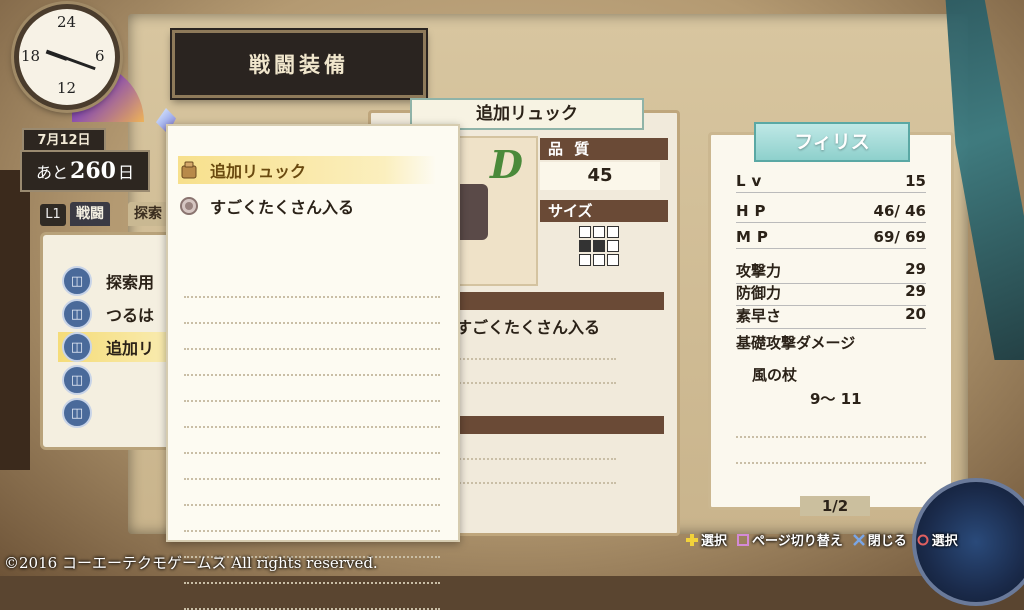  I want to click on dpad-icon, so click(692, 539).